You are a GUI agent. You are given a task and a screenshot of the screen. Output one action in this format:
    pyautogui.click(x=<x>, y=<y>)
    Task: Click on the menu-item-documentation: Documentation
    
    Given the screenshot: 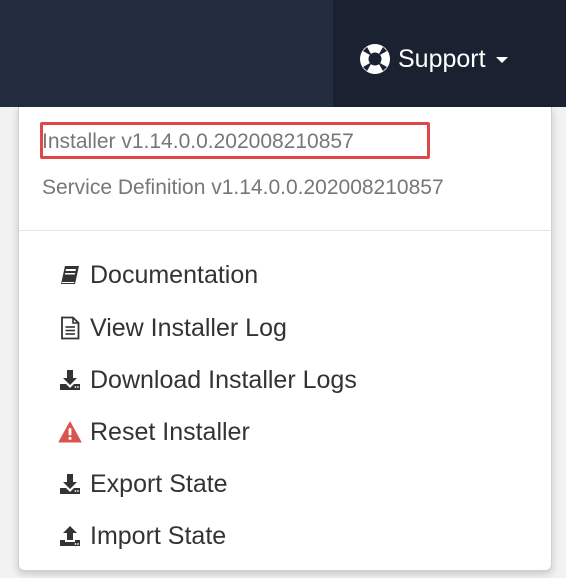 What is the action you would take?
    pyautogui.click(x=158, y=275)
    